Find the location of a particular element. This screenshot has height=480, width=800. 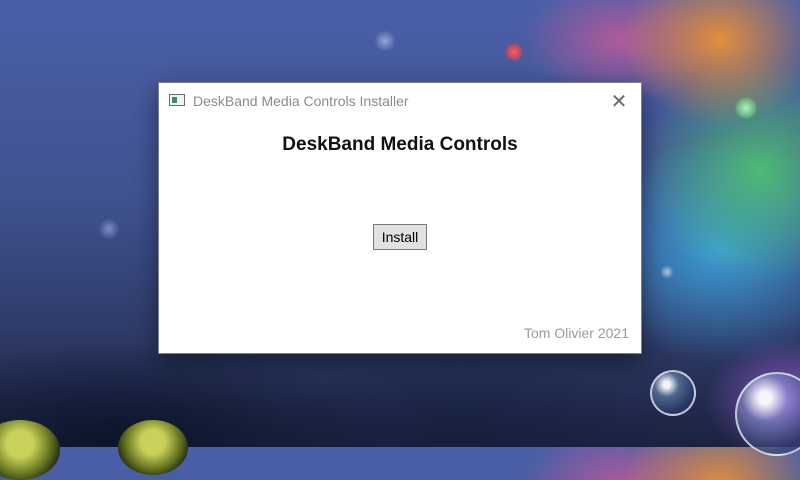

author-credit: Tom Olivier 2021 is located at coordinates (576, 333).